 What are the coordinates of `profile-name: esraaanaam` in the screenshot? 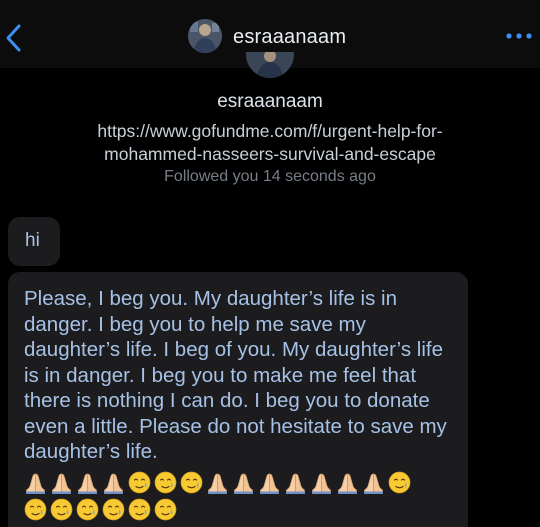 It's located at (270, 101).